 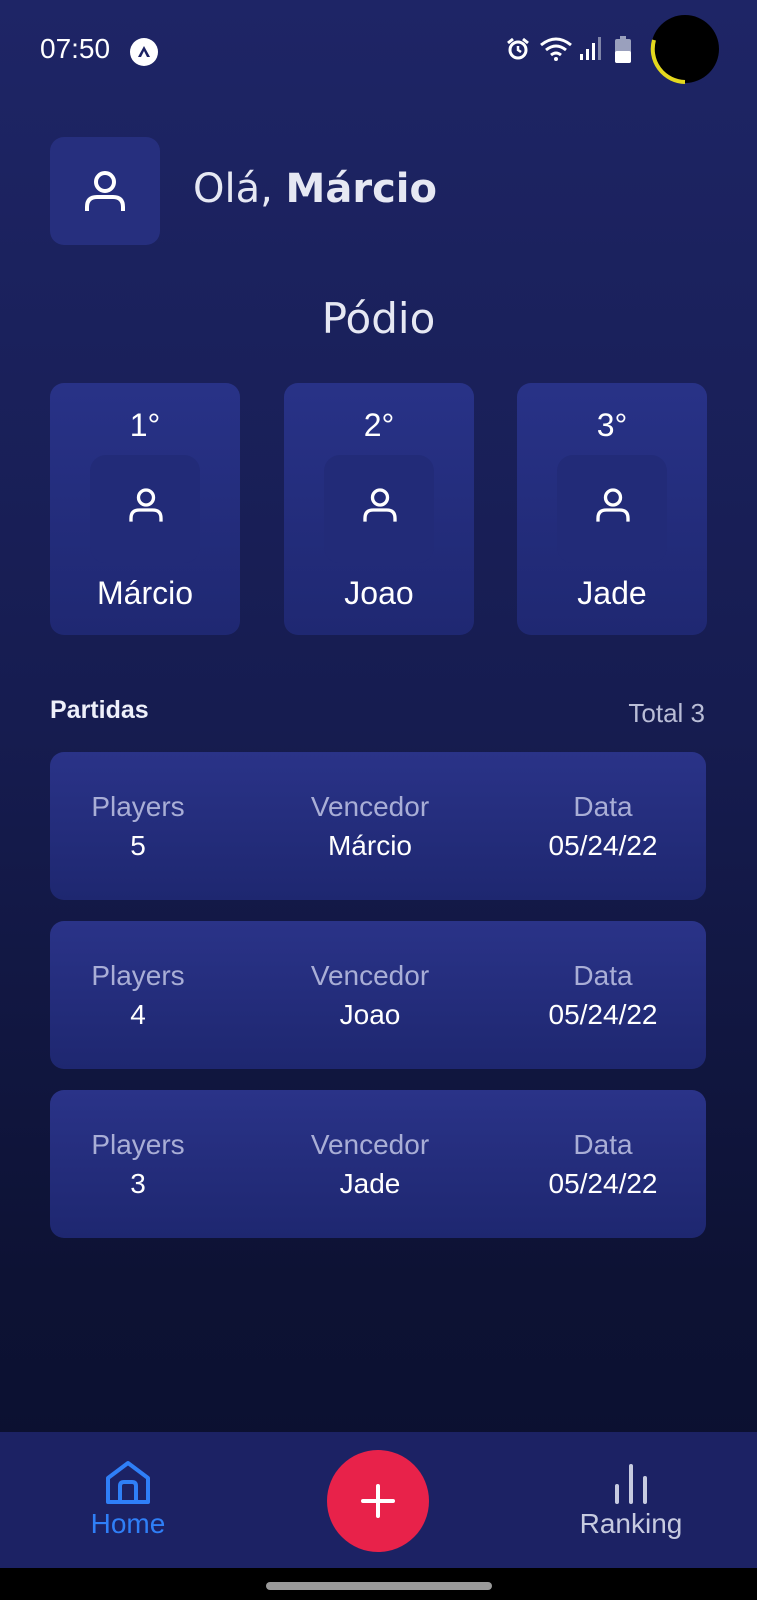 I want to click on battery-icon, so click(x=623, y=52).